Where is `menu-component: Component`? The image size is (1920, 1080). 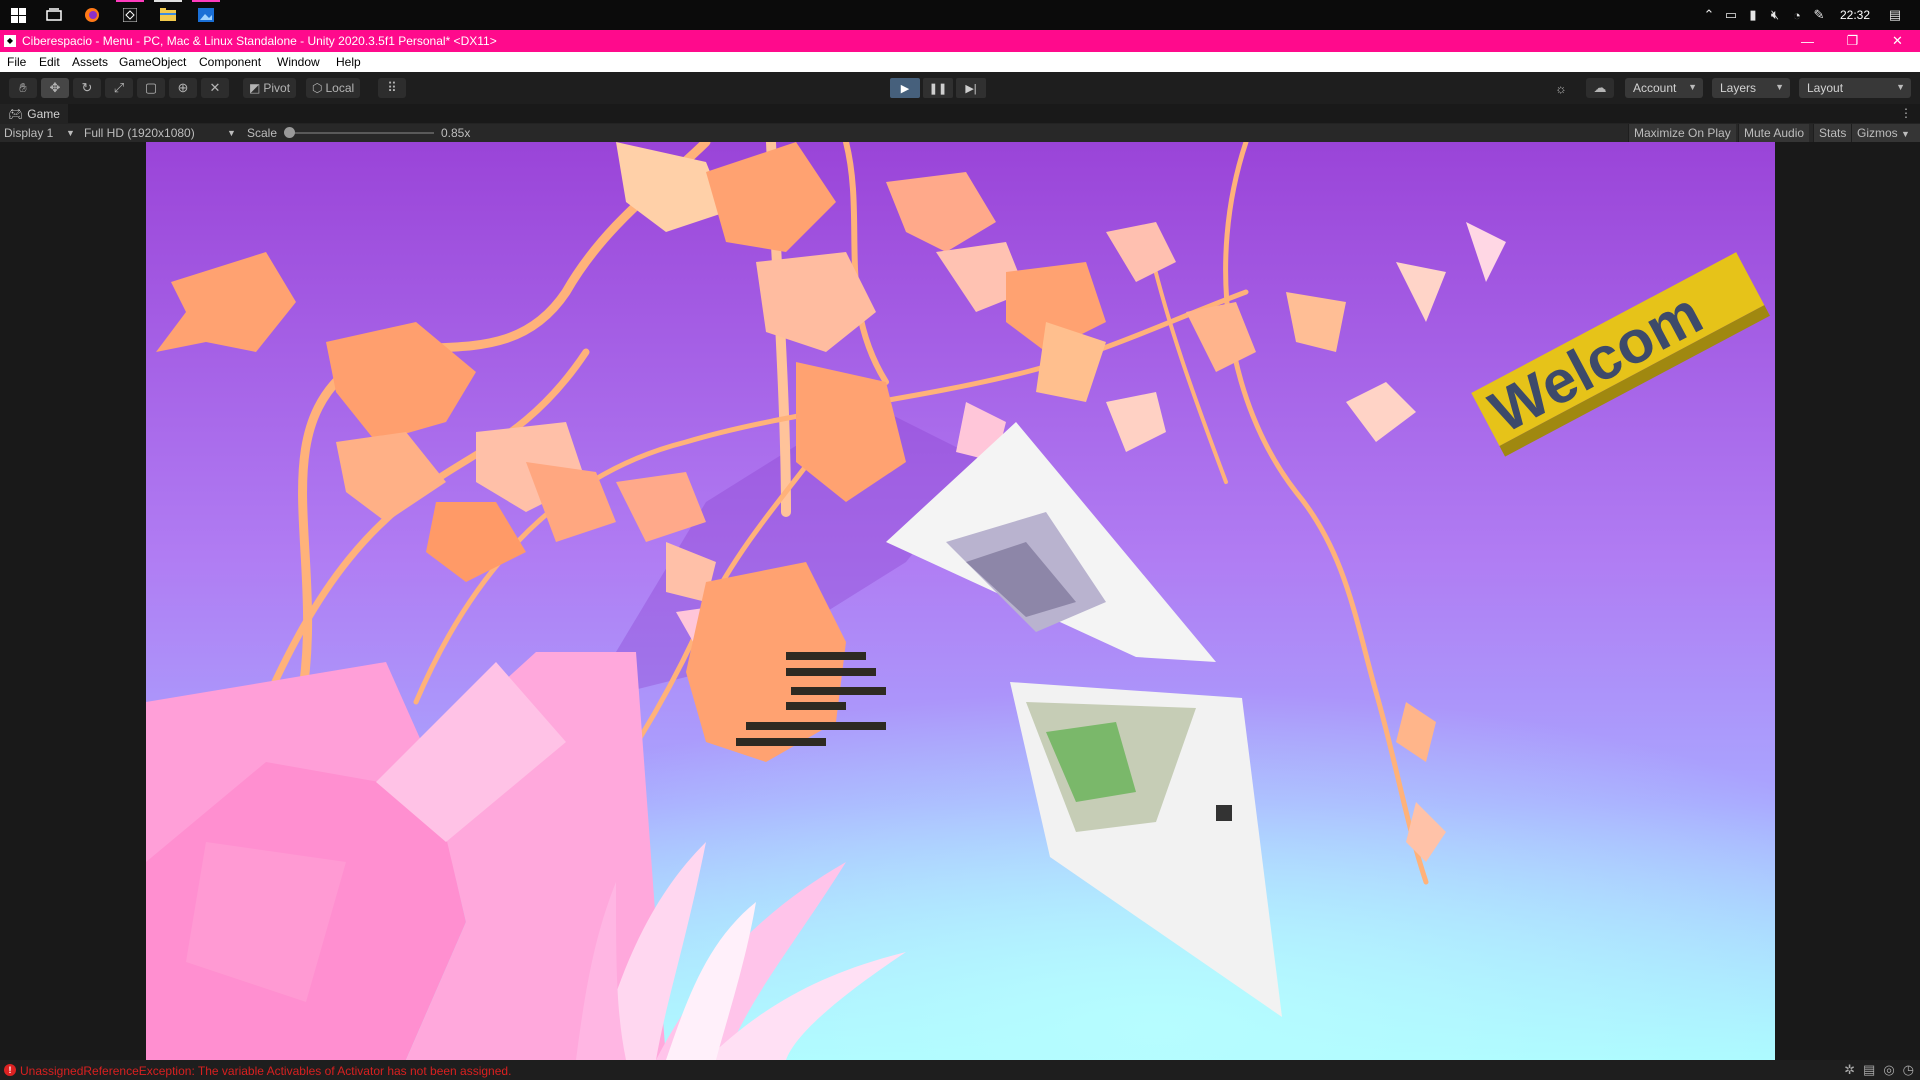
menu-component: Component is located at coordinates (230, 62).